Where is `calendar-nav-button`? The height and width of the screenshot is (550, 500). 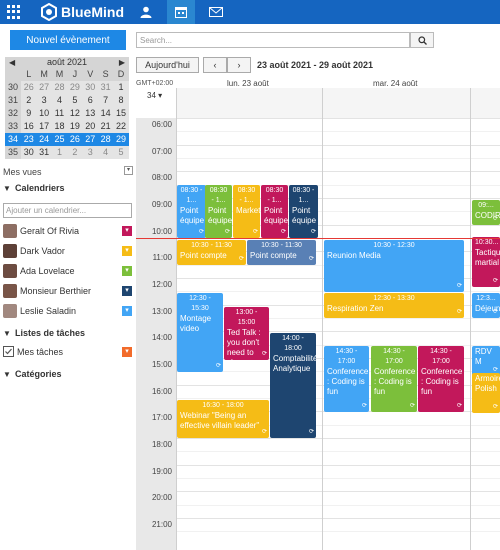 calendar-nav-button is located at coordinates (181, 12).